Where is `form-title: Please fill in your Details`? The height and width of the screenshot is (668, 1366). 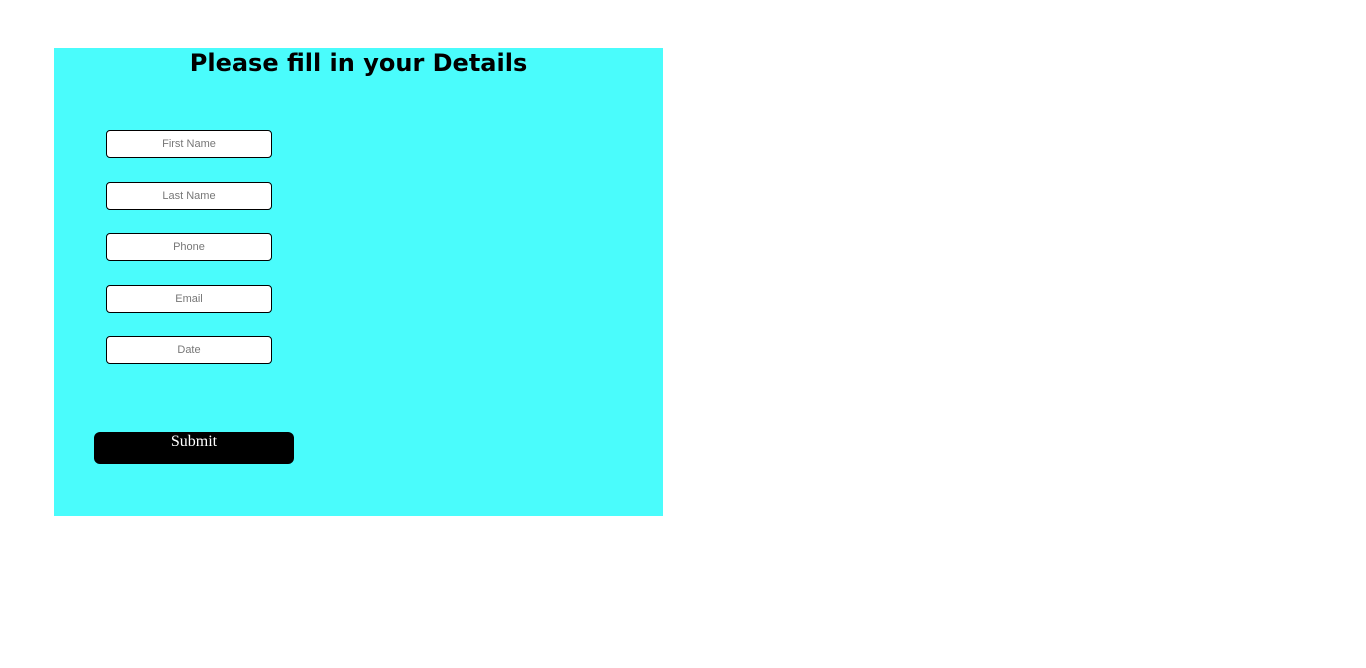
form-title: Please fill in your Details is located at coordinates (358, 63).